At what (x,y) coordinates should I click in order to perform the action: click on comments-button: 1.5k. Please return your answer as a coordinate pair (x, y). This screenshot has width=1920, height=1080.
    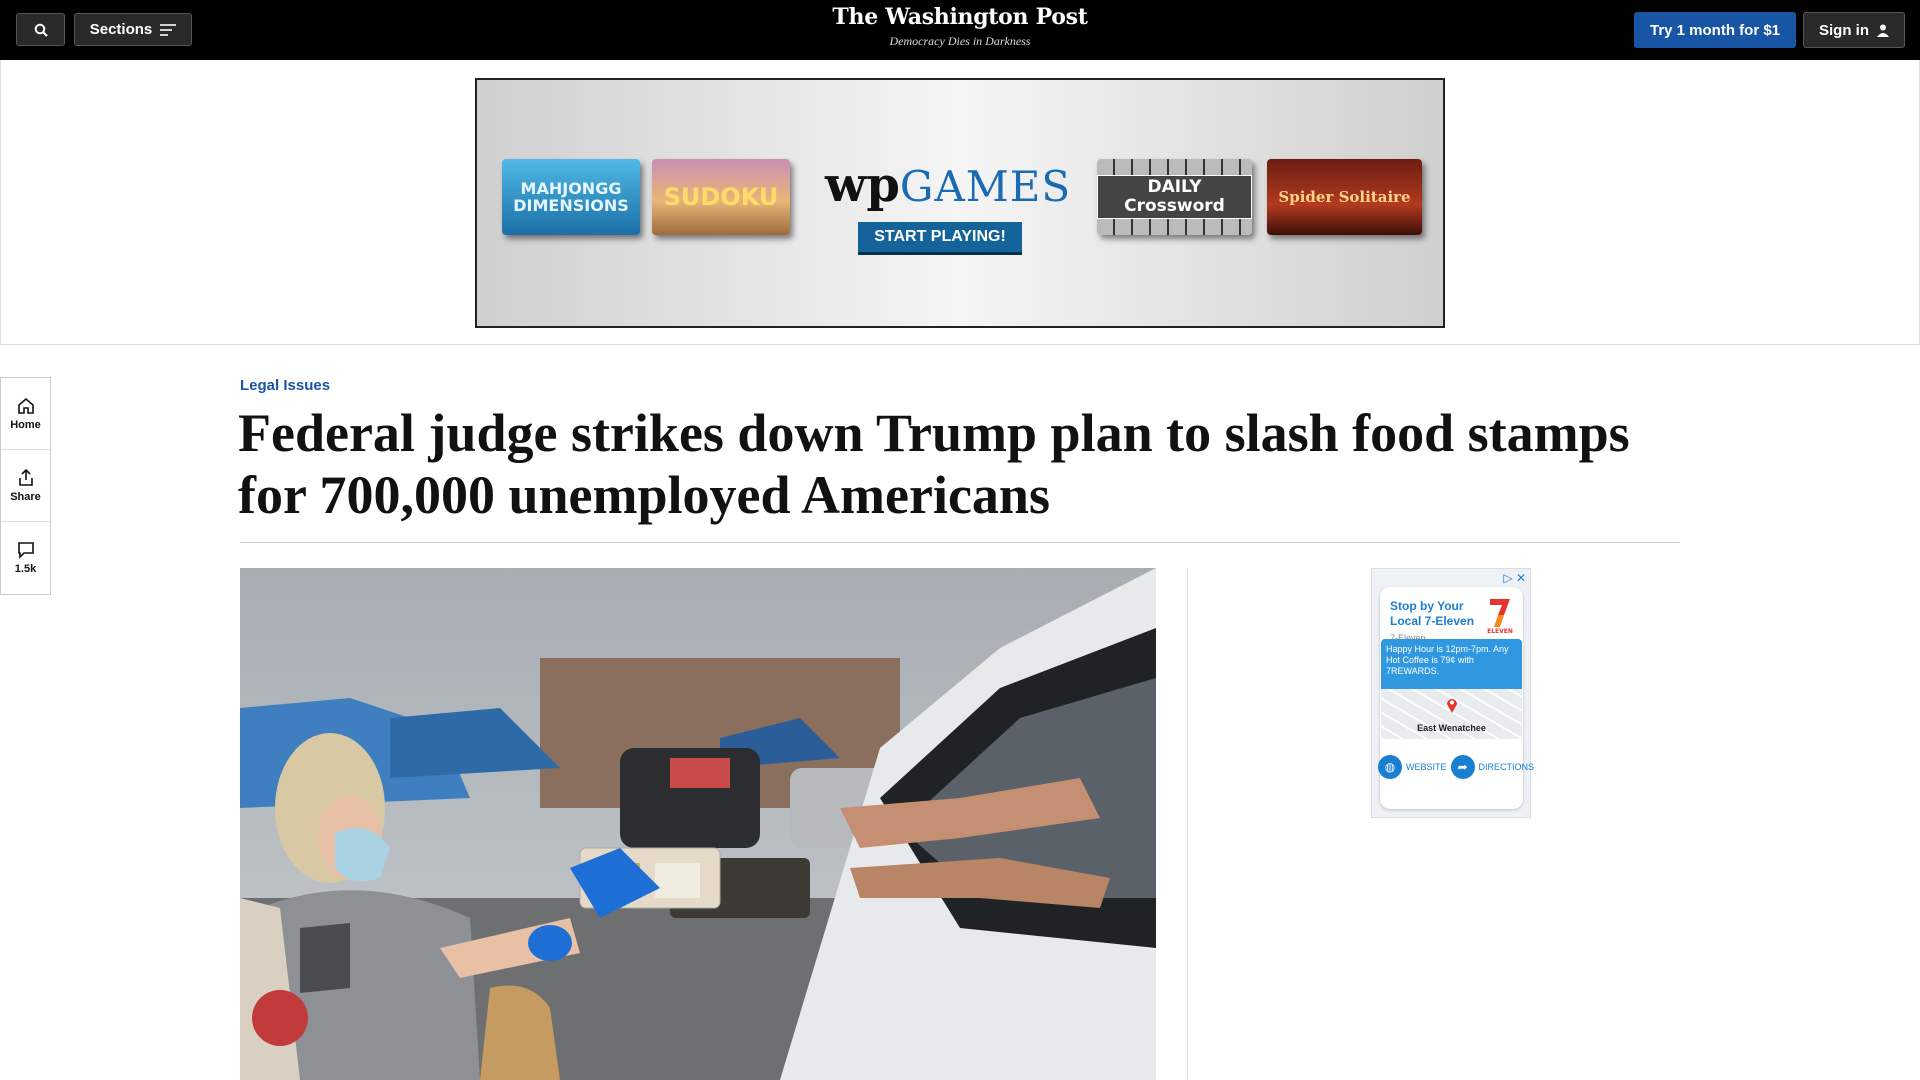
    Looking at the image, I should click on (25, 558).